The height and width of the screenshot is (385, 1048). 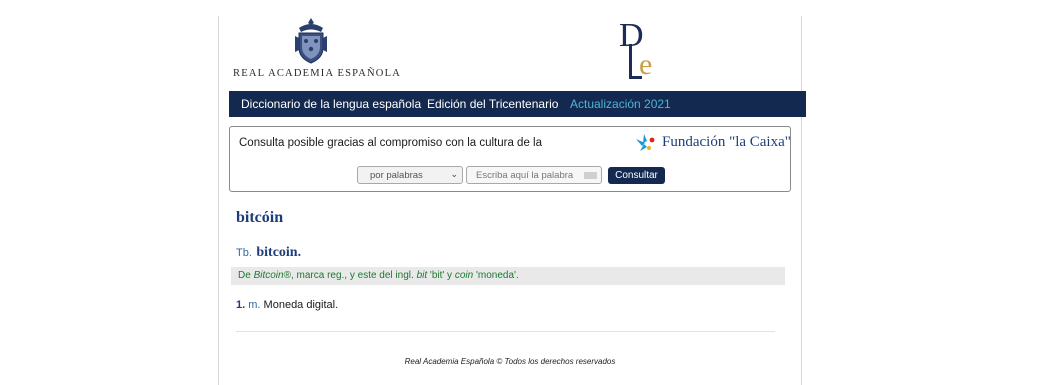 I want to click on search-mode-value: por palabras, so click(x=396, y=175).